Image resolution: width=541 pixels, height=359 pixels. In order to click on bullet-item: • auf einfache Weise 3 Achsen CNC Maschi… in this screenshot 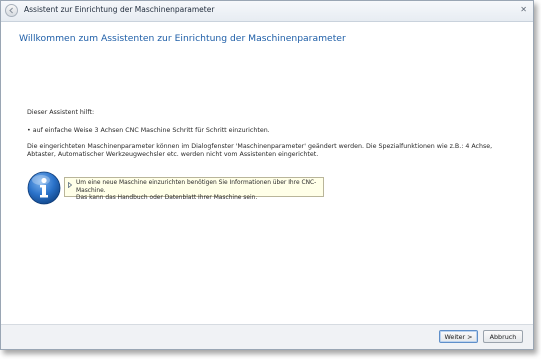, I will do `click(148, 130)`.